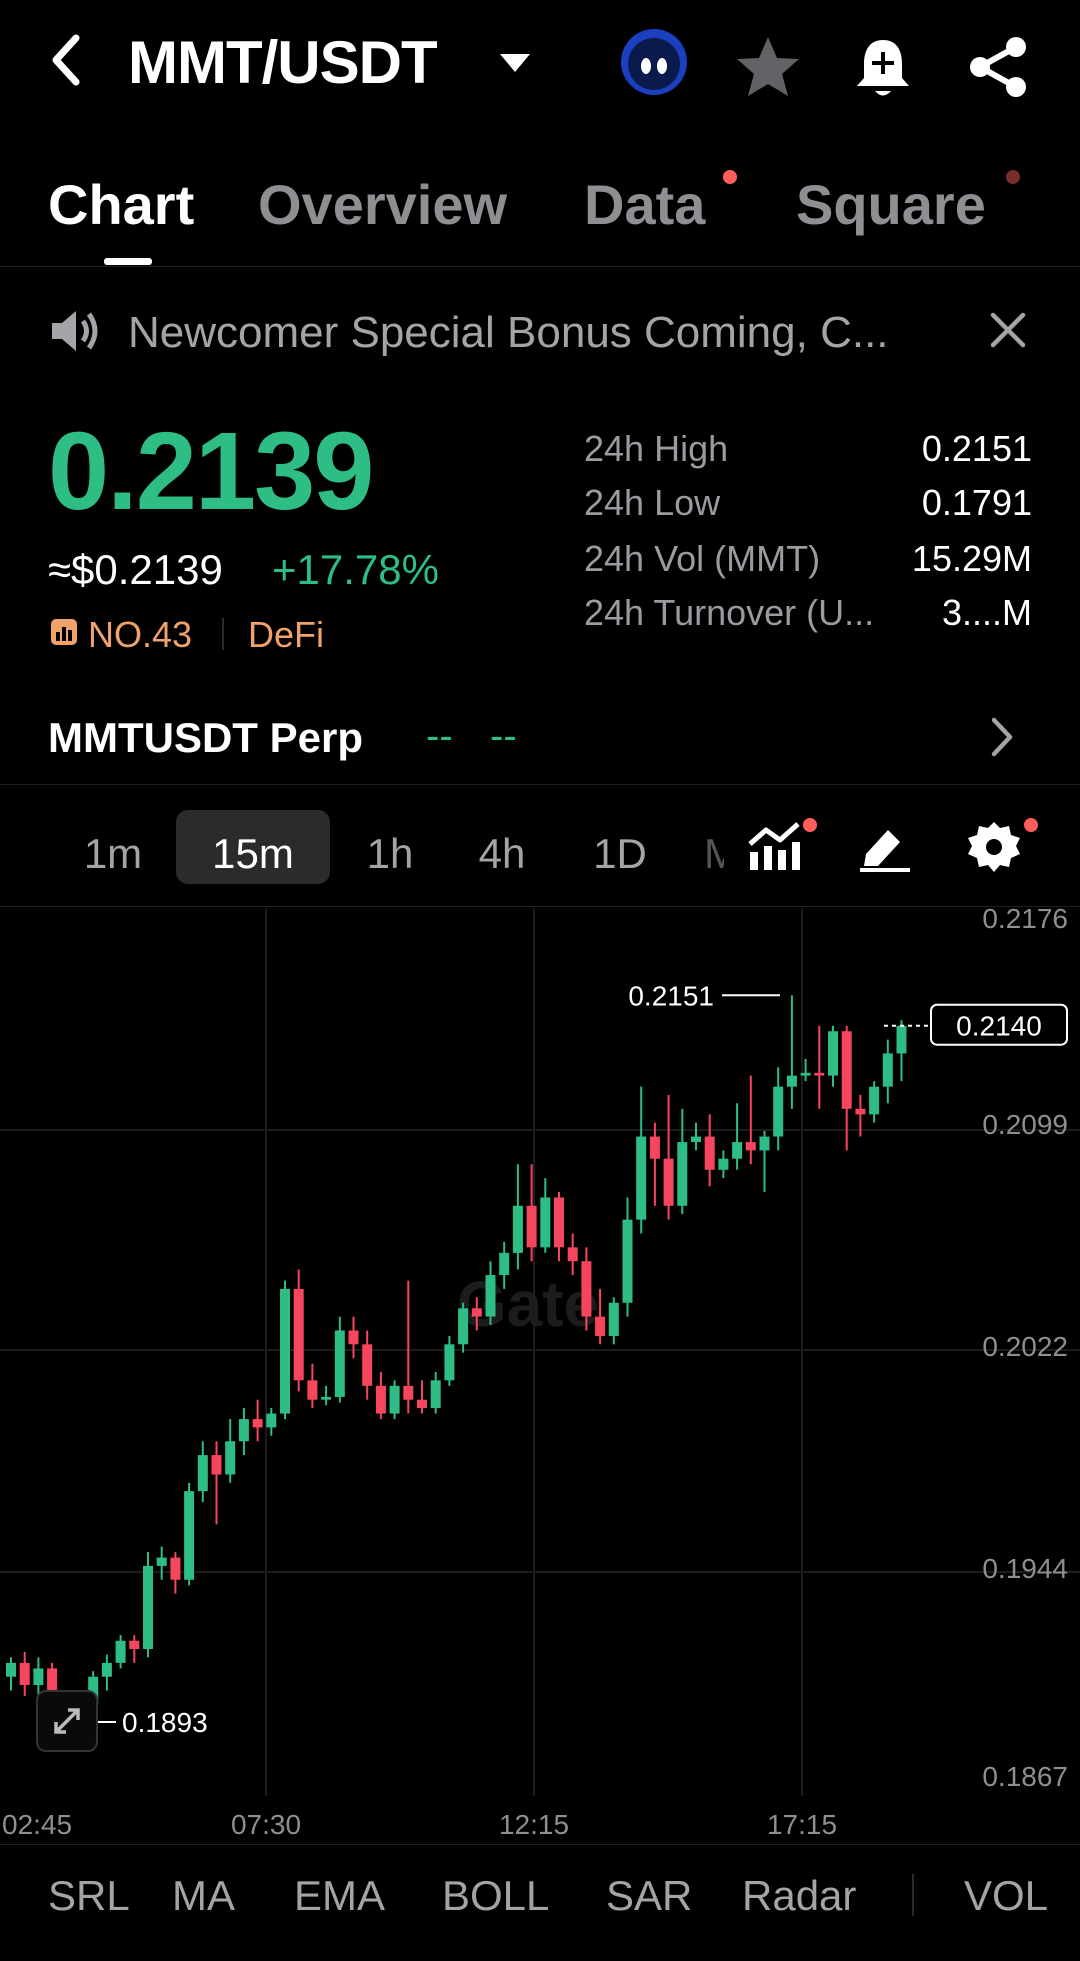 This screenshot has width=1080, height=1961. I want to click on stat-value: 0.1791, so click(976, 502).